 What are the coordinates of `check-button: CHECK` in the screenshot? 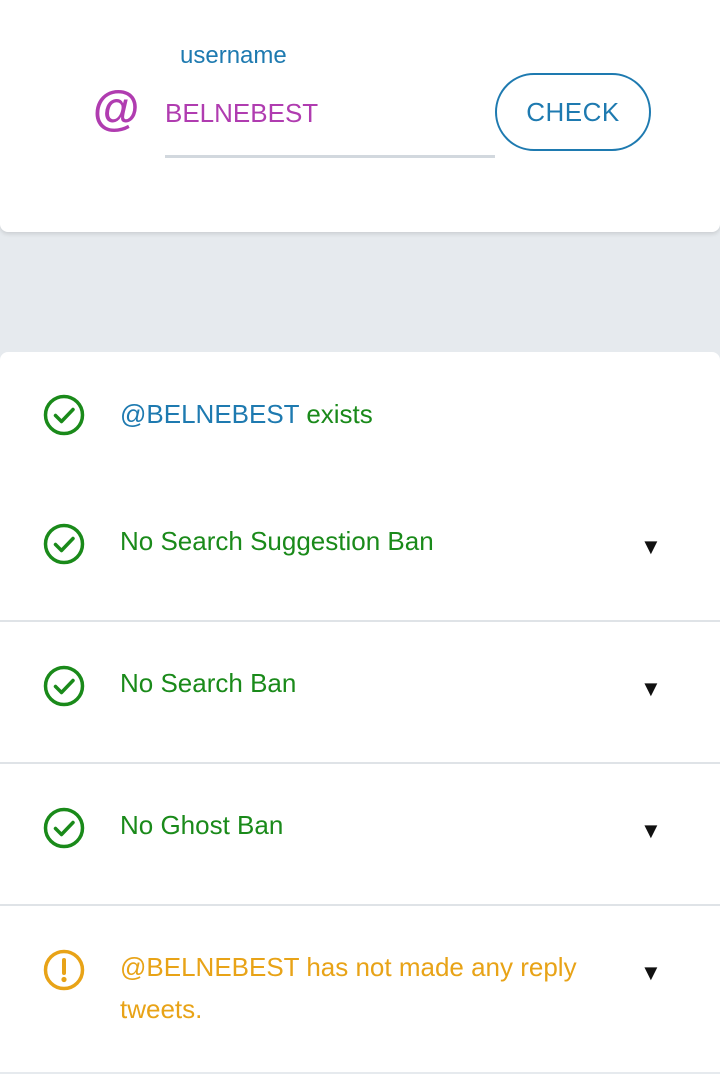 It's located at (573, 112).